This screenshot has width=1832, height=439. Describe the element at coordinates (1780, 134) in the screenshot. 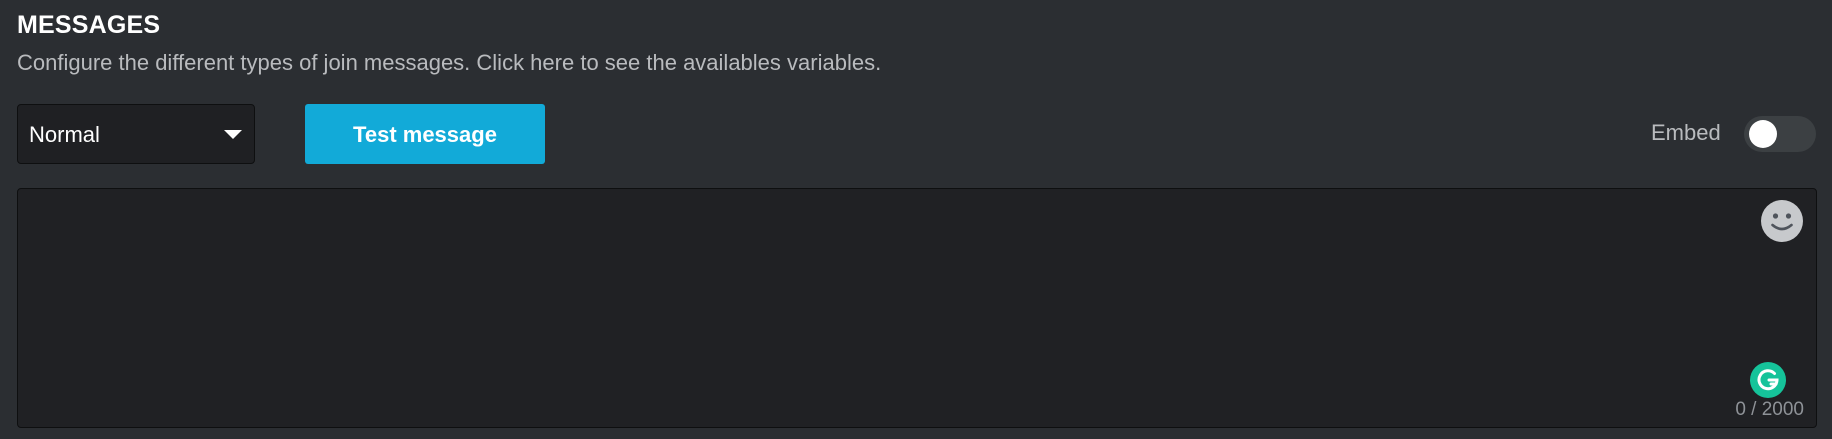

I see `embed-toggle` at that location.